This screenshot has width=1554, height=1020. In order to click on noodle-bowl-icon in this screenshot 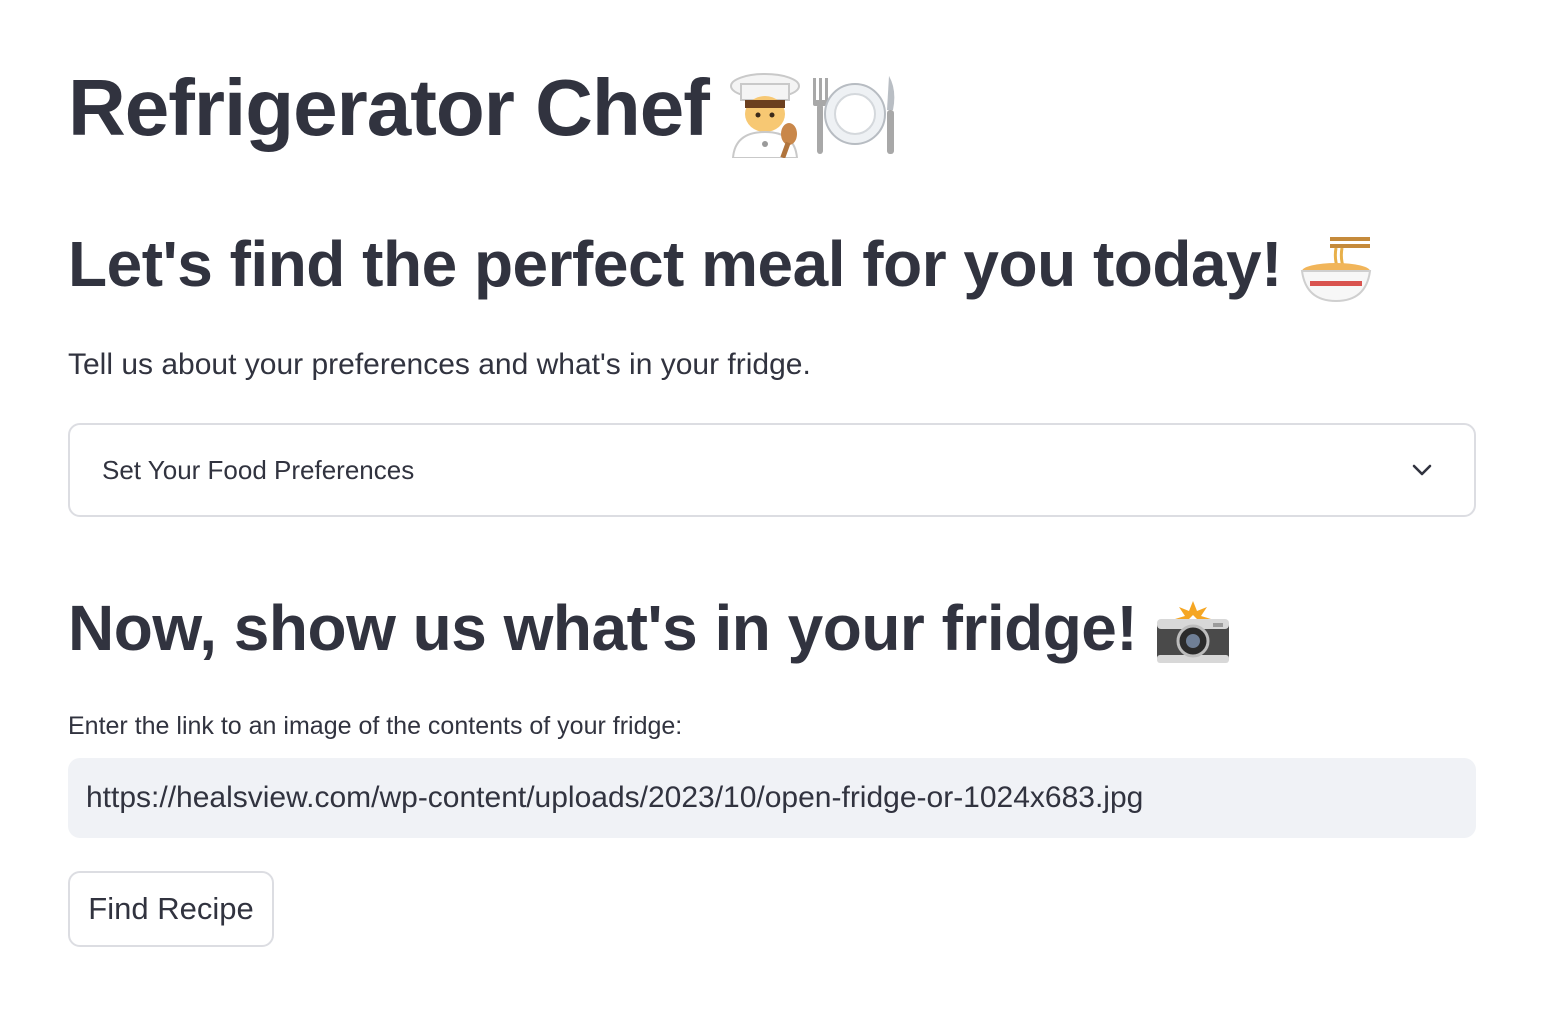, I will do `click(1336, 269)`.